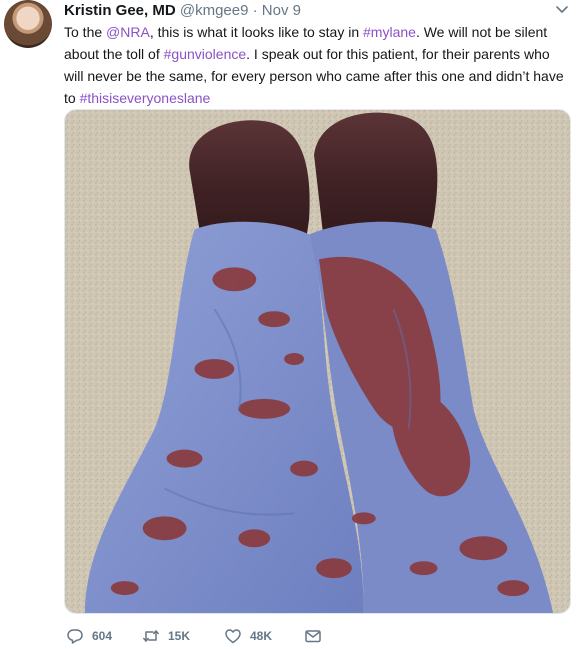 The width and height of the screenshot is (578, 649). What do you see at coordinates (179, 636) in the screenshot?
I see `retweet-count: 15K` at bounding box center [179, 636].